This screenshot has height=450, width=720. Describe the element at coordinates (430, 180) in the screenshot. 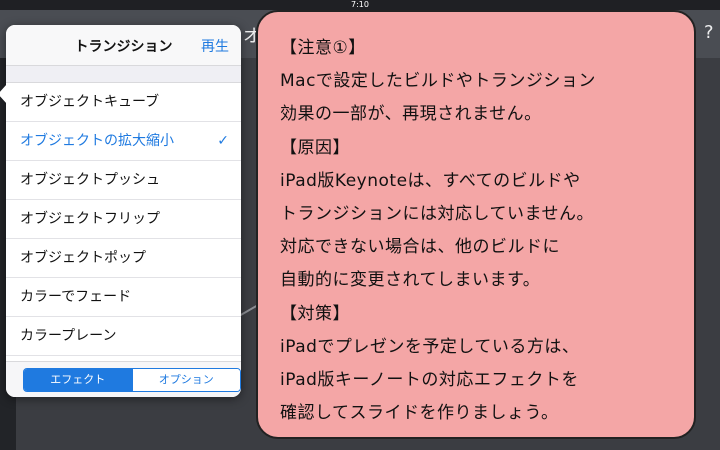

I see `note-line: iPad版Keynoteは、すべてのビルドや` at that location.